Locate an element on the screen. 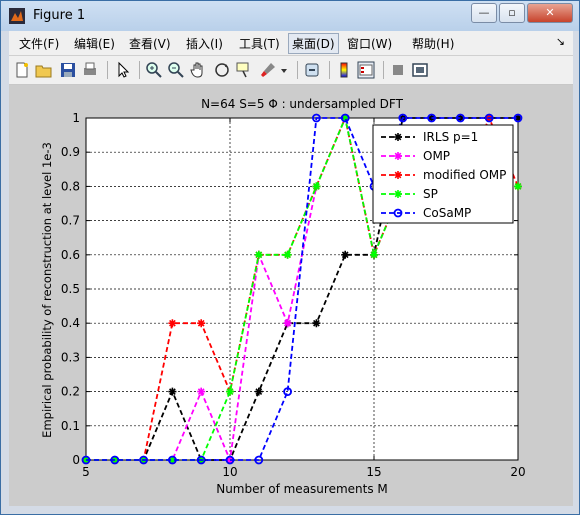  menu-help: 帮助(H) is located at coordinates (433, 43).